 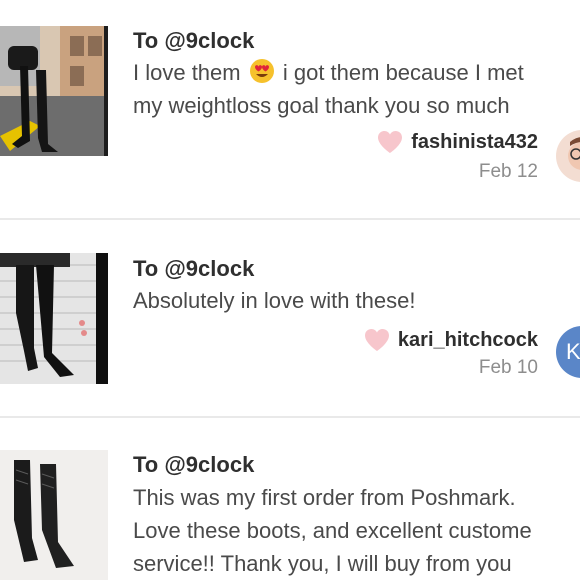 I want to click on user-avatar, so click(x=568, y=156).